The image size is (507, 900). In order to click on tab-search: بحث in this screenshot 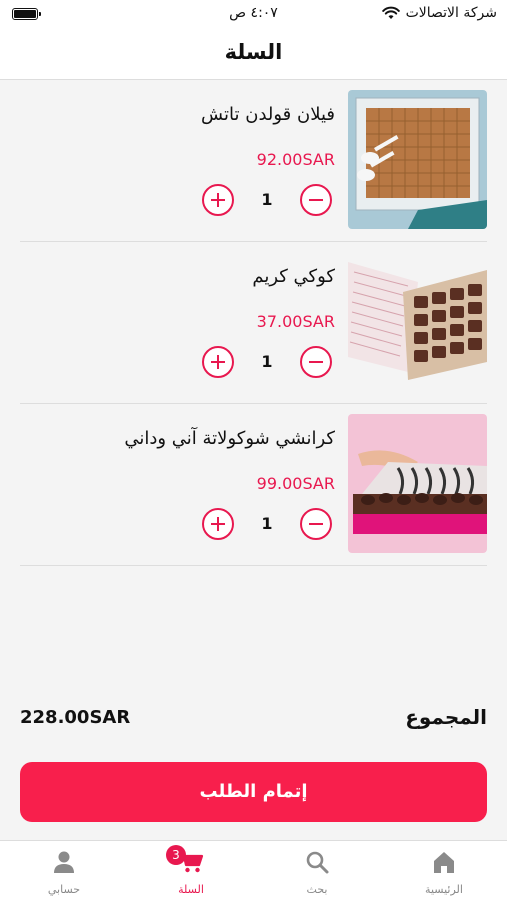, I will do `click(317, 870)`.